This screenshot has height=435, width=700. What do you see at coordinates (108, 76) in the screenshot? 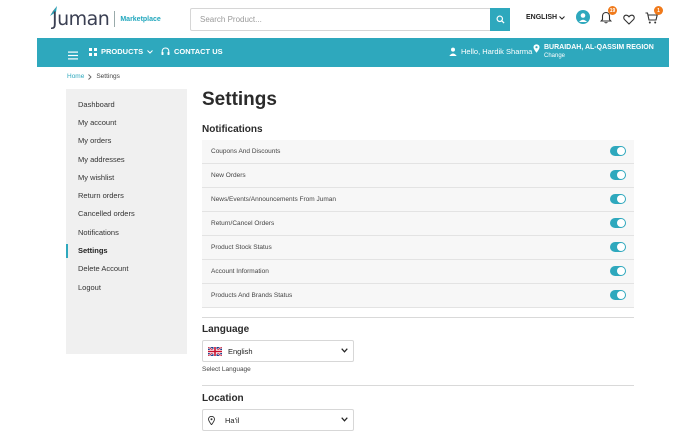
I see `breadcrumb-current: Settings` at bounding box center [108, 76].